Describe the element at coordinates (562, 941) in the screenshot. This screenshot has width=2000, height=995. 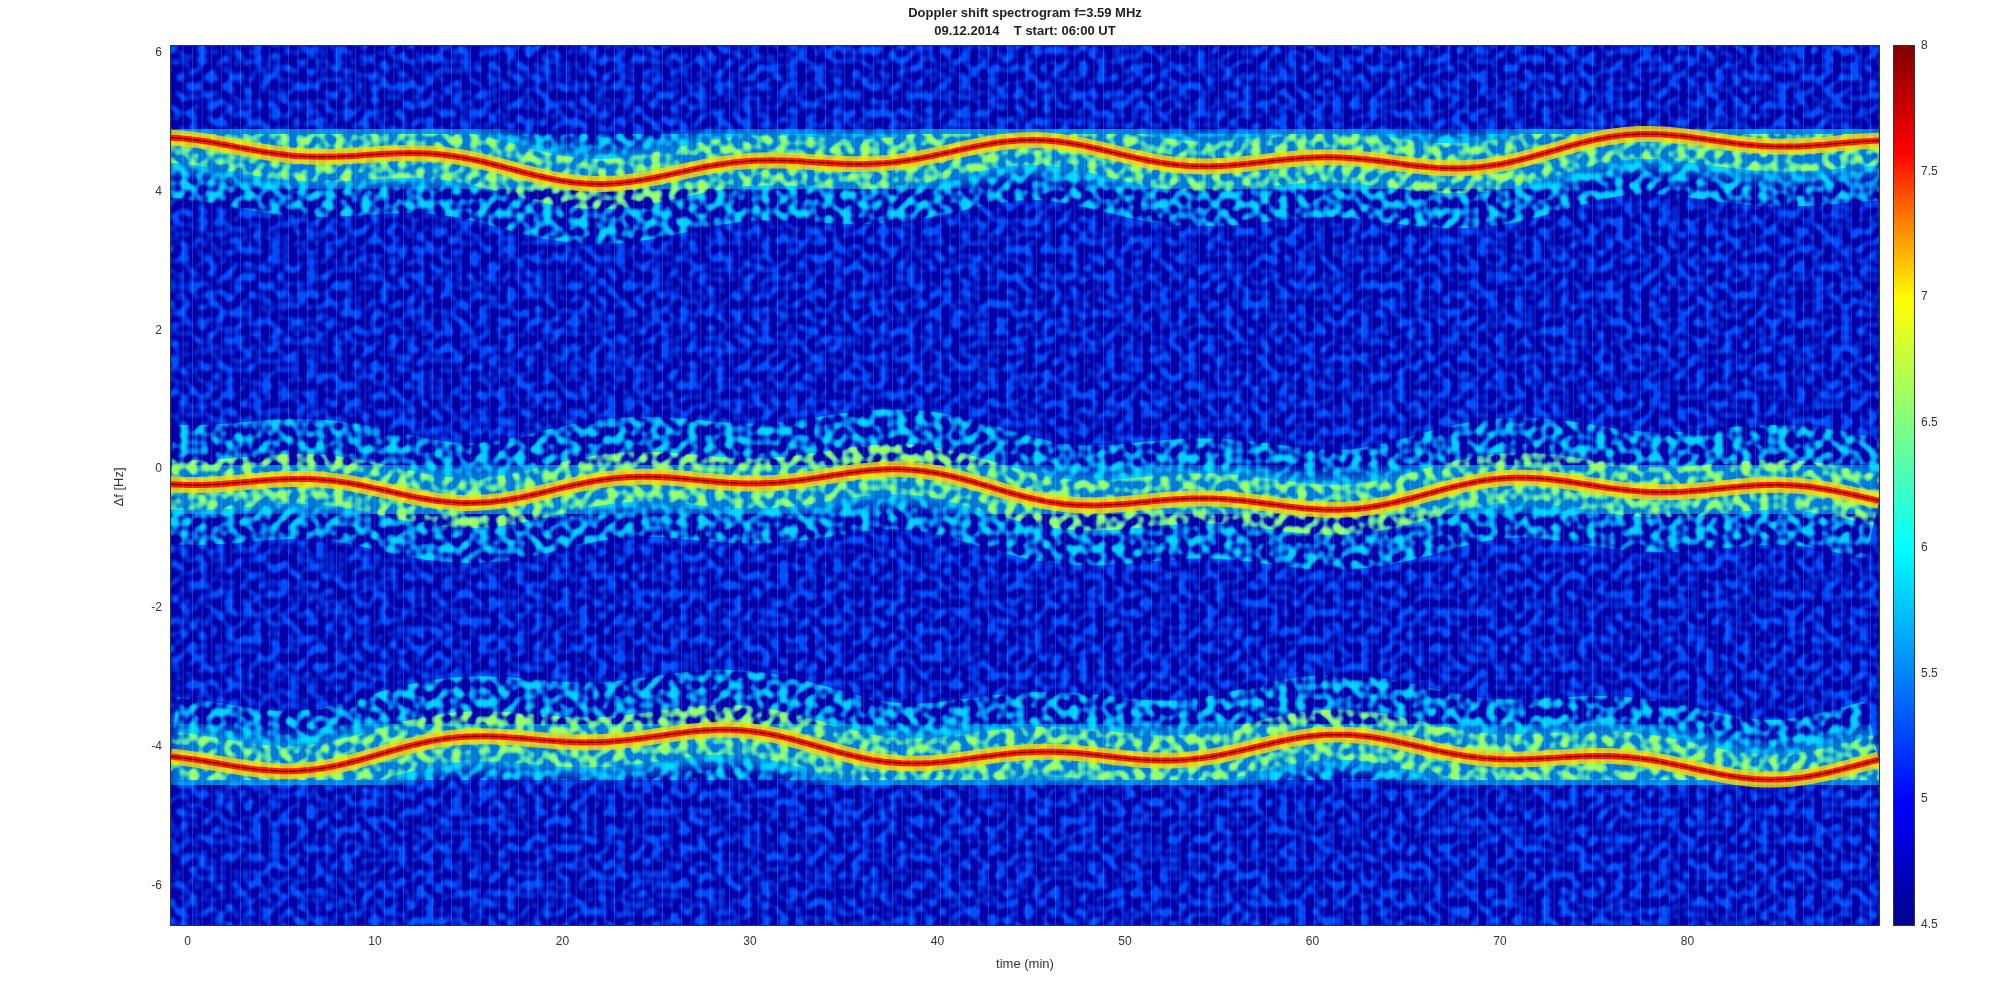
I see `axis-tick-label: 20` at that location.